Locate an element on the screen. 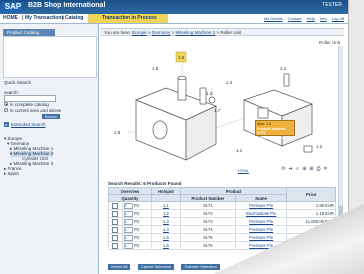 This screenshot has height=274, width=364. radio-complete-label: in complete catalog is located at coordinates (29, 104).